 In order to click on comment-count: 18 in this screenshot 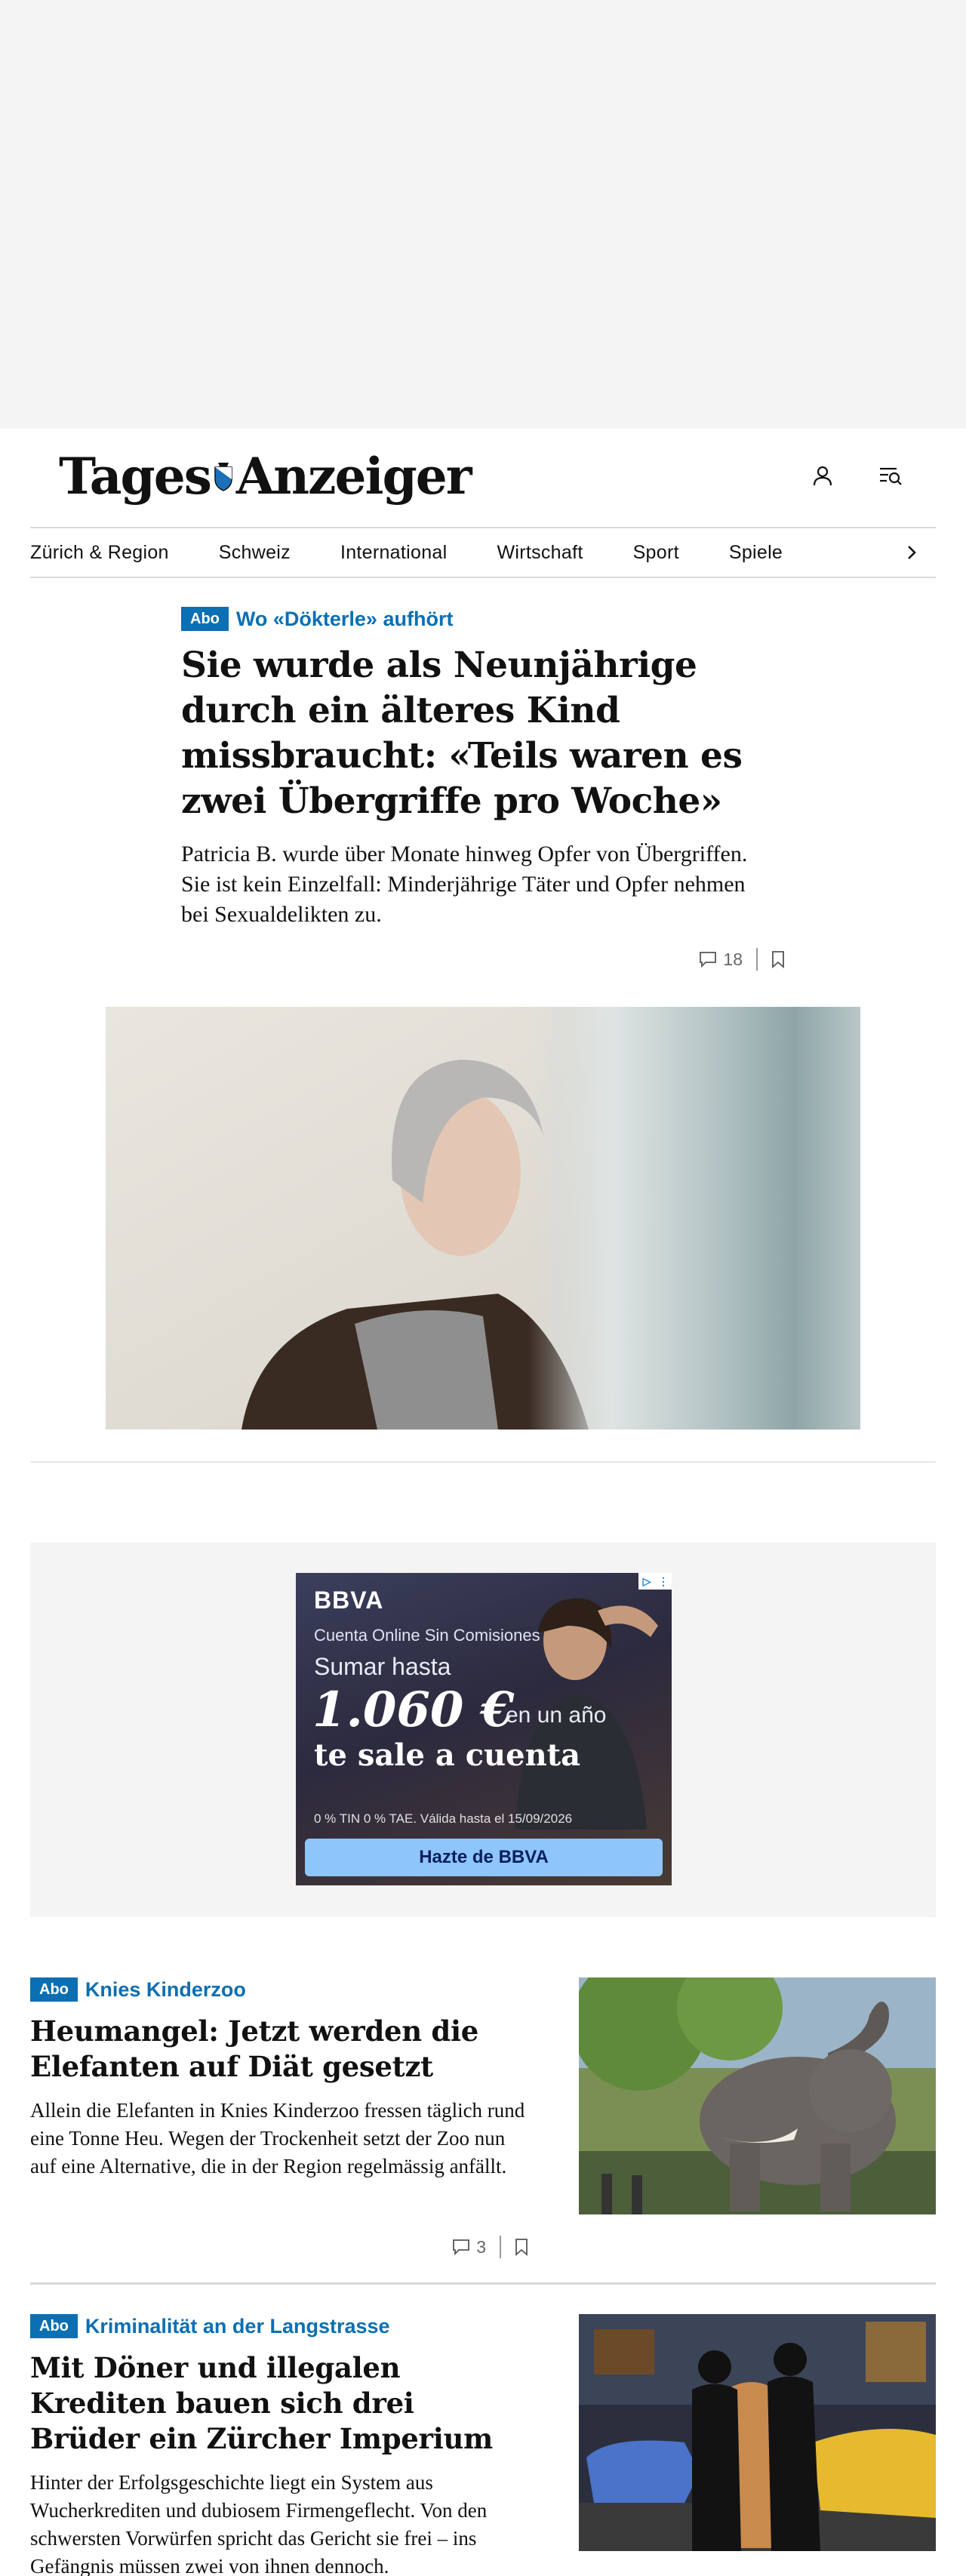, I will do `click(733, 959)`.